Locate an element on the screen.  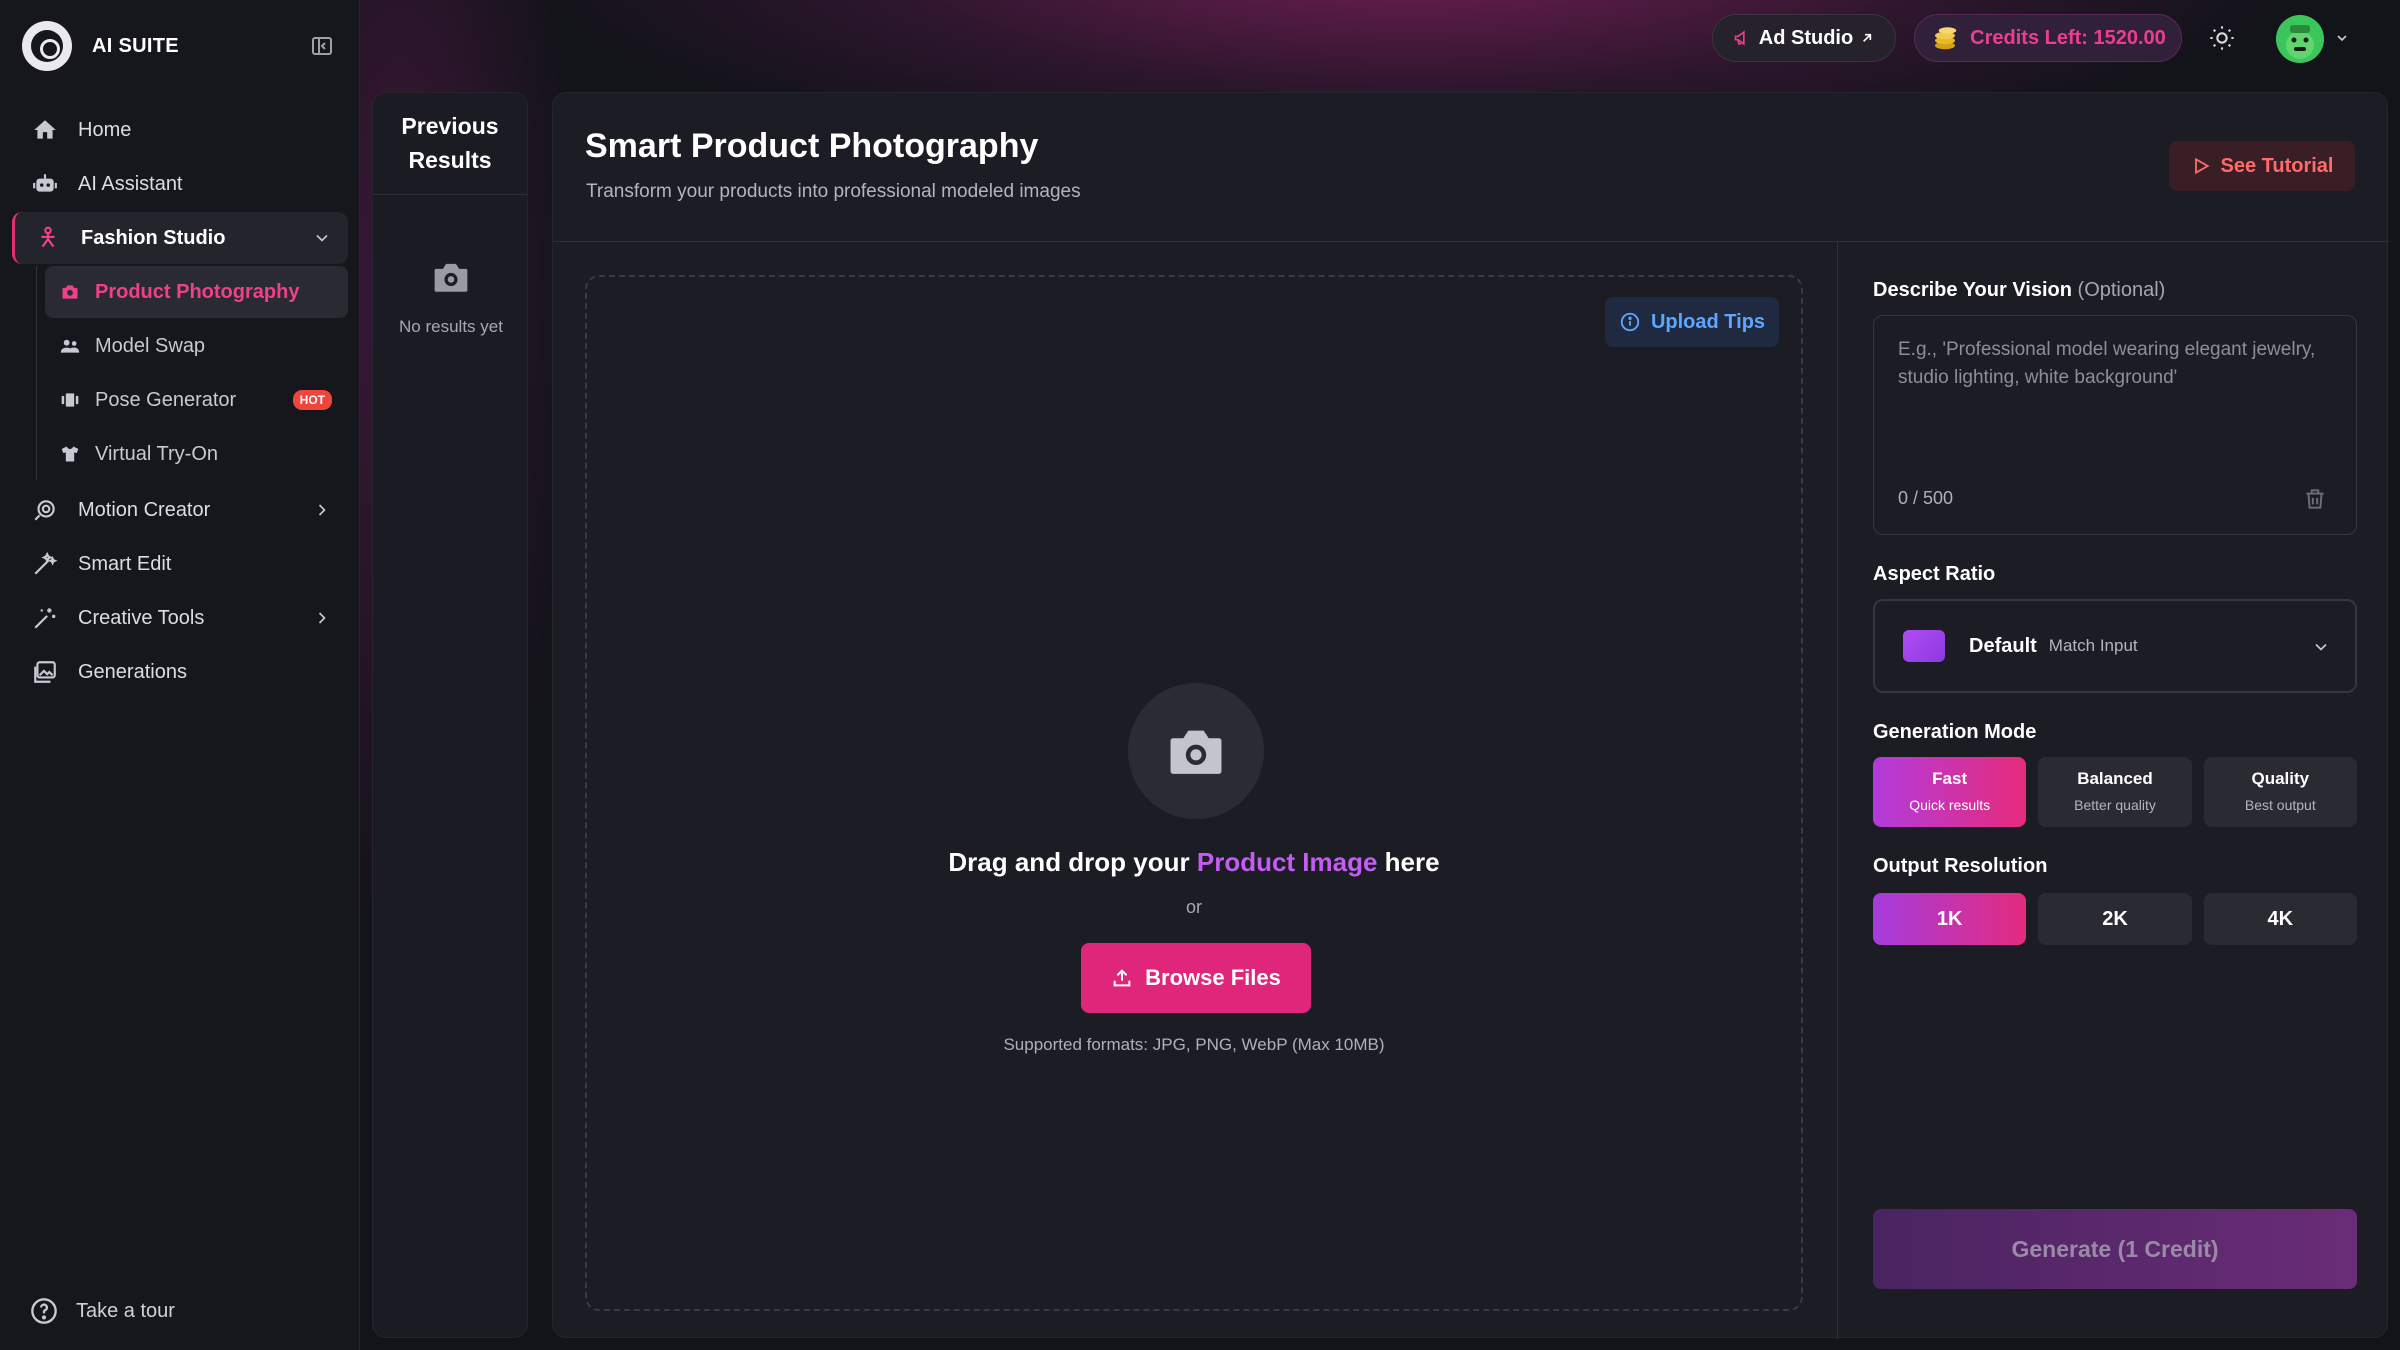
sun-icon is located at coordinates (2222, 38).